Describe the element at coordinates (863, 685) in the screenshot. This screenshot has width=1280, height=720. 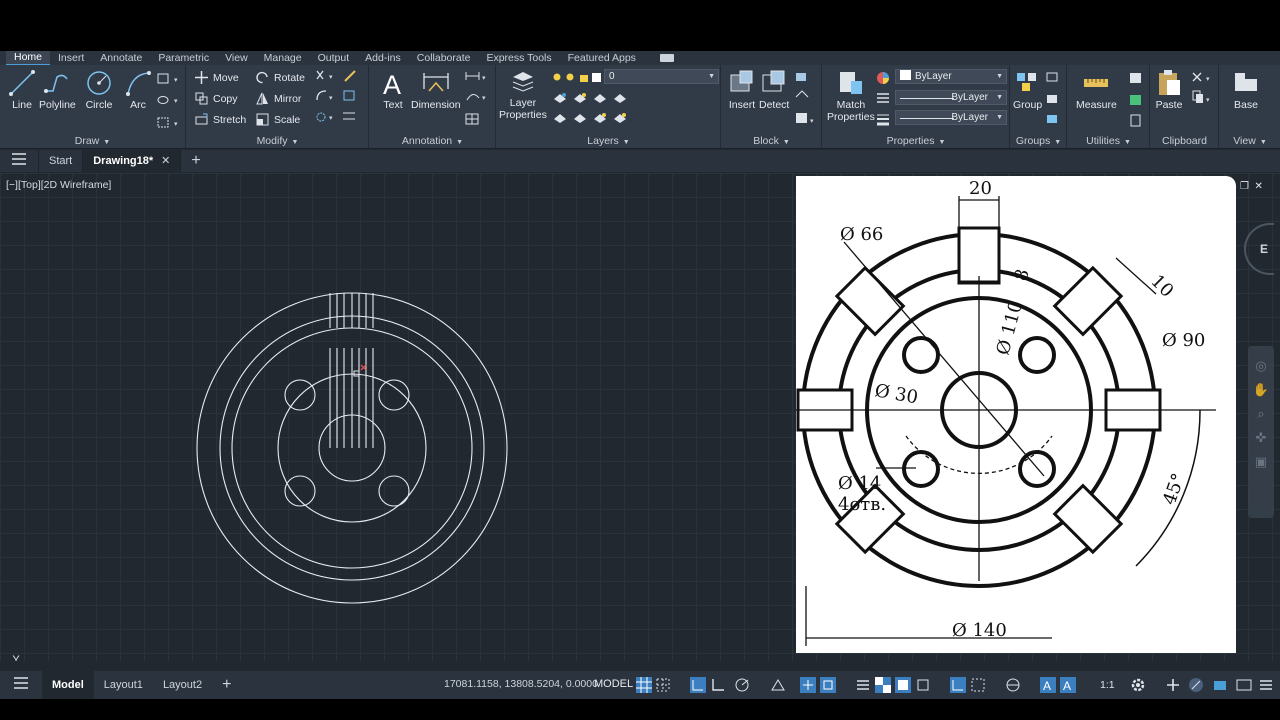
I see `lineweight-icon` at that location.